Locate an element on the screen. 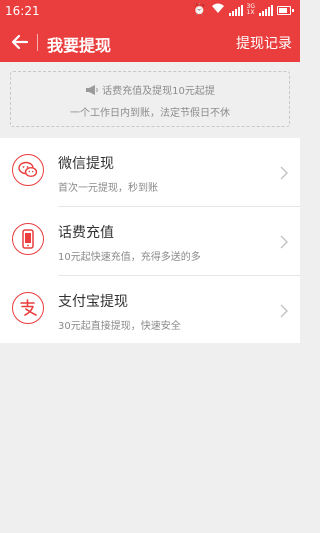  header-divider is located at coordinates (37, 42).